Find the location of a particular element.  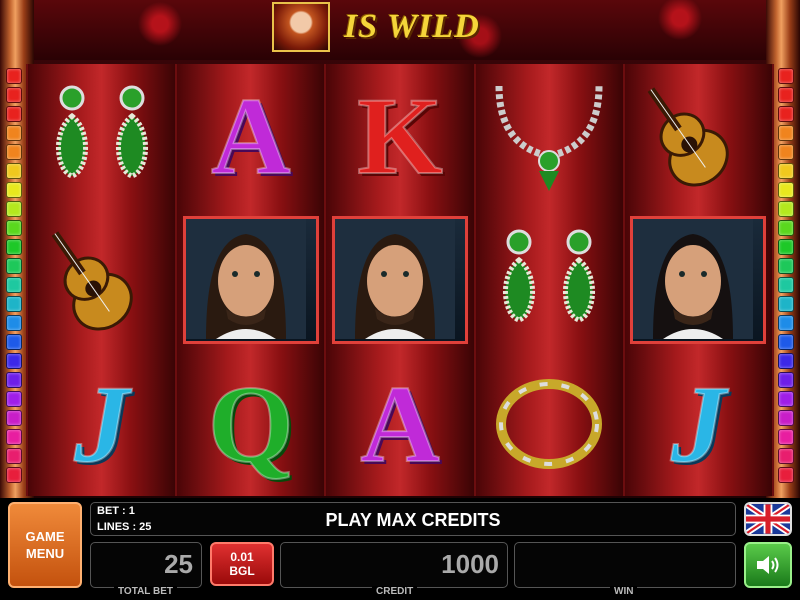

game-menu-button: GAME MENU is located at coordinates (45, 545).